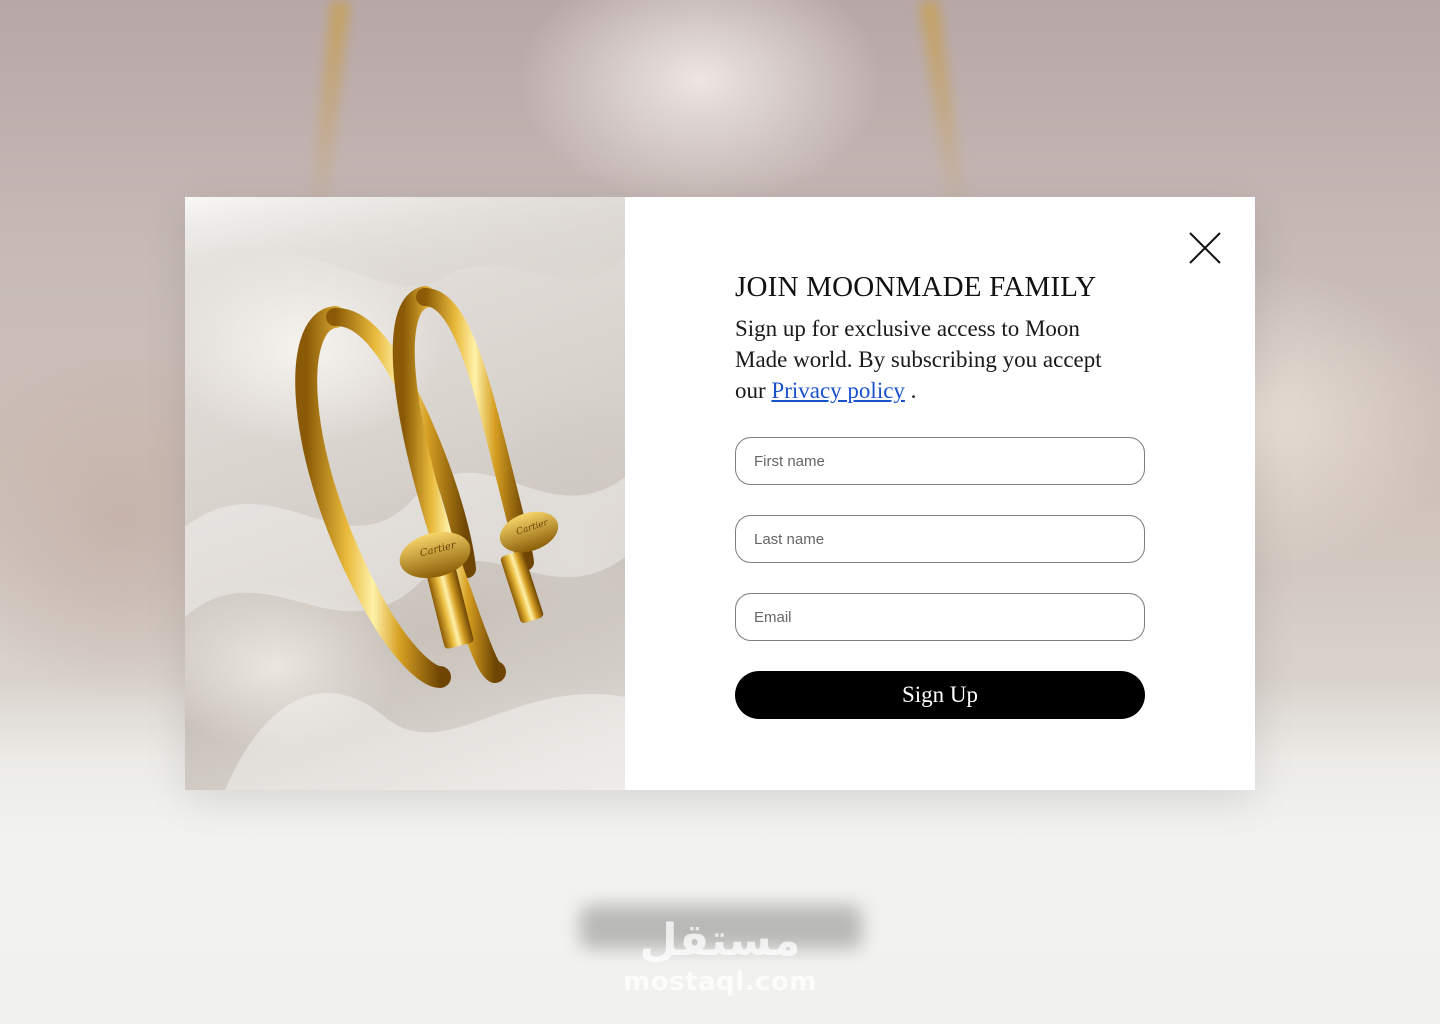  What do you see at coordinates (940, 461) in the screenshot?
I see `first-name-input` at bounding box center [940, 461].